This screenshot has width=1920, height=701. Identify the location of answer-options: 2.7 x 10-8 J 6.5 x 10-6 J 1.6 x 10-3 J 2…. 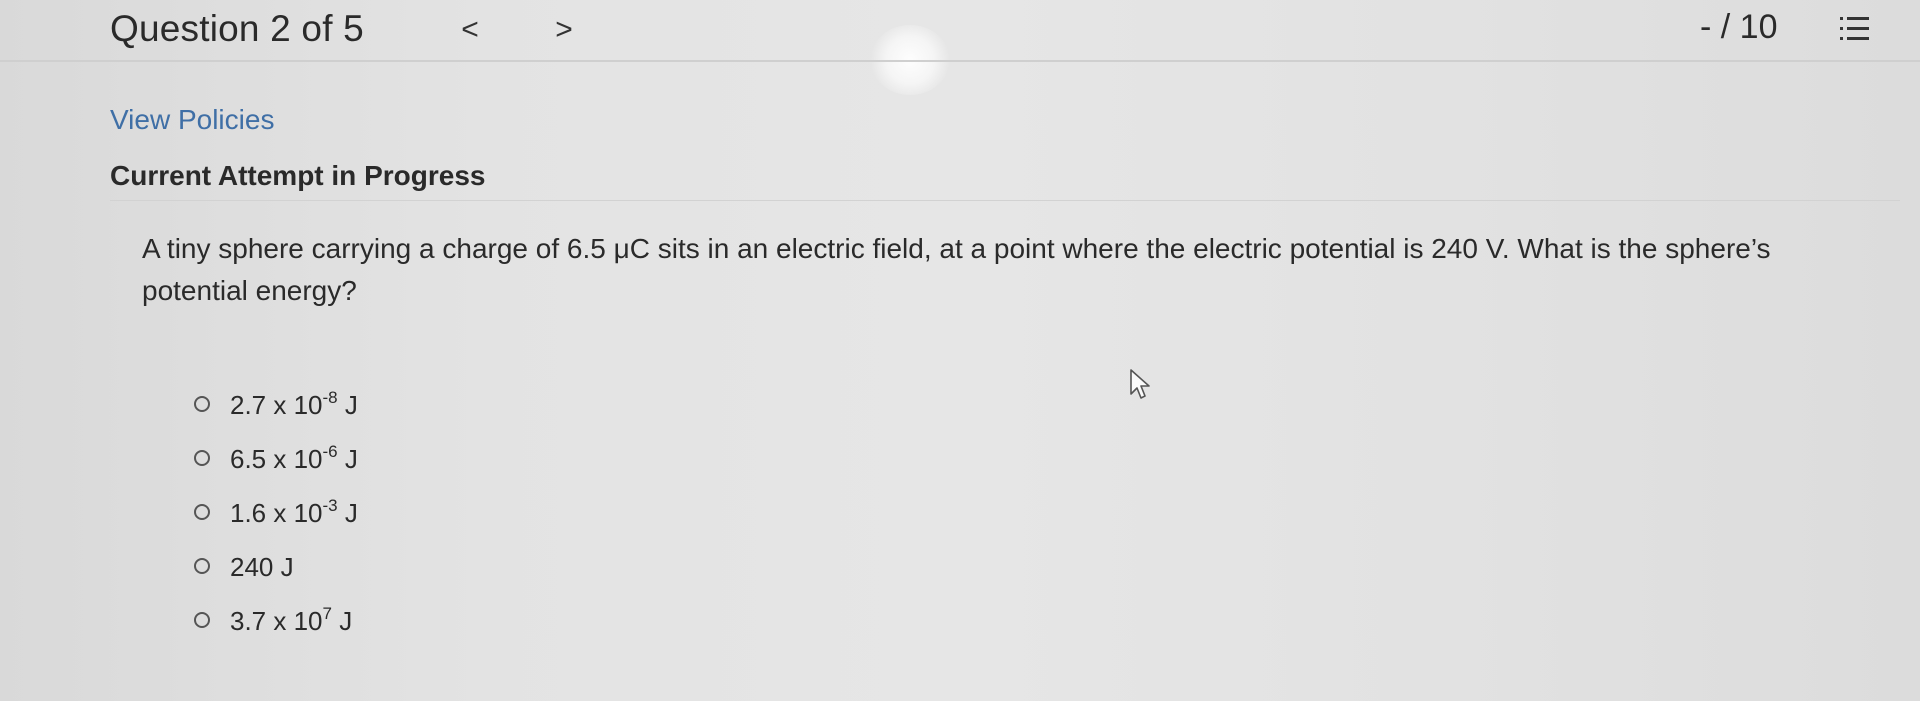
(276, 512).